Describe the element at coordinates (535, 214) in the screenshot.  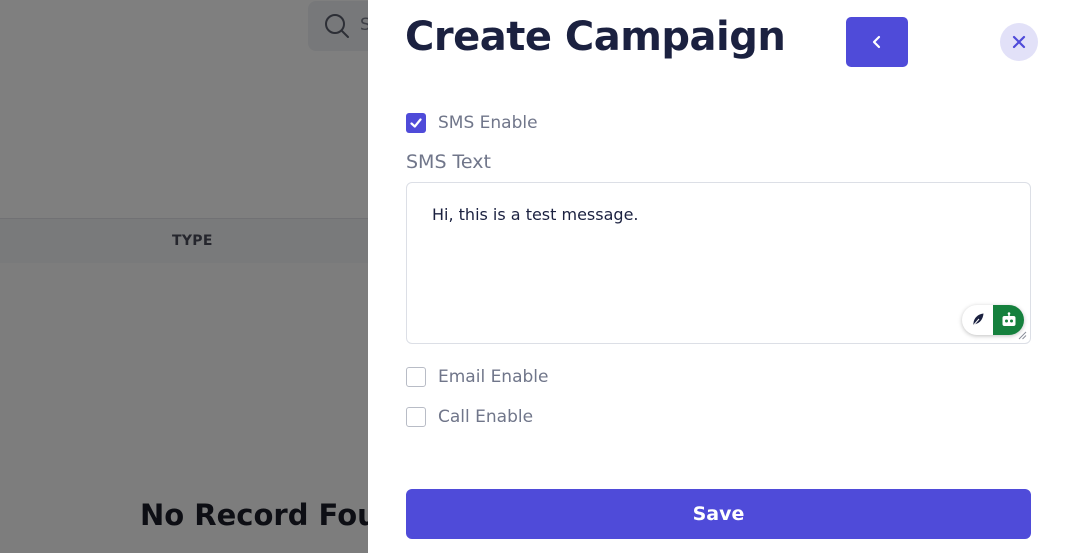
I see `sms-text-value: Hi, this is a test message.` at that location.